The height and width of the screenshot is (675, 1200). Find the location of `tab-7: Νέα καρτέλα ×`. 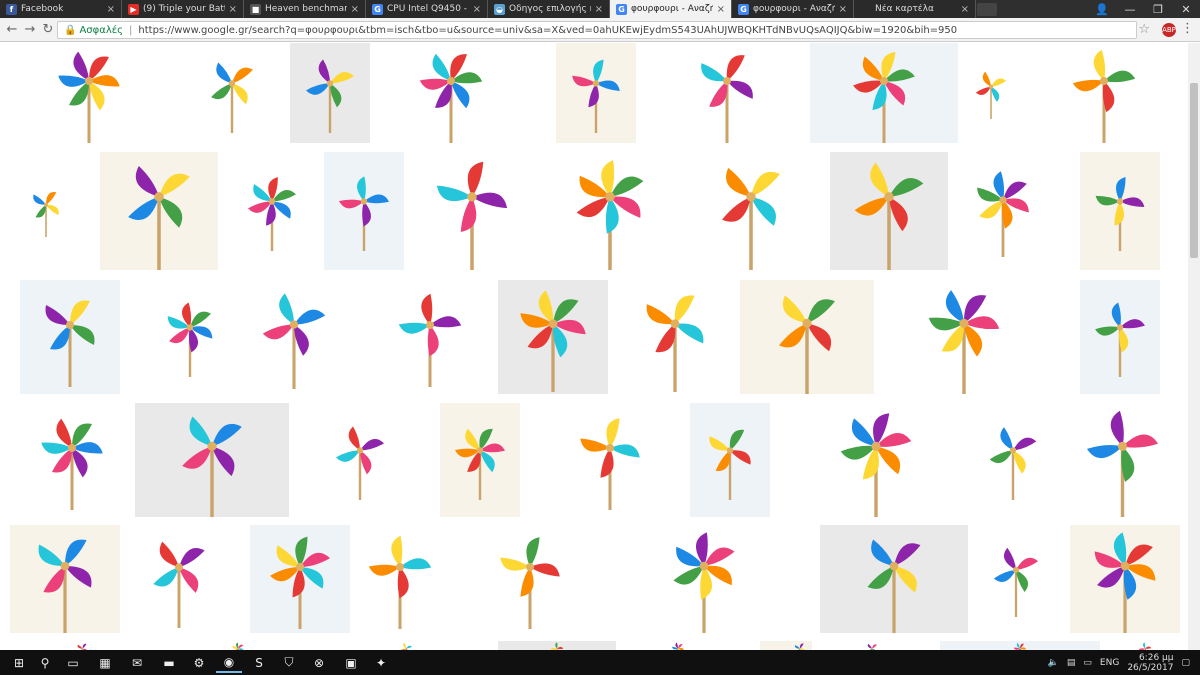

tab-7: Νέα καρτέλα × is located at coordinates (915, 9).